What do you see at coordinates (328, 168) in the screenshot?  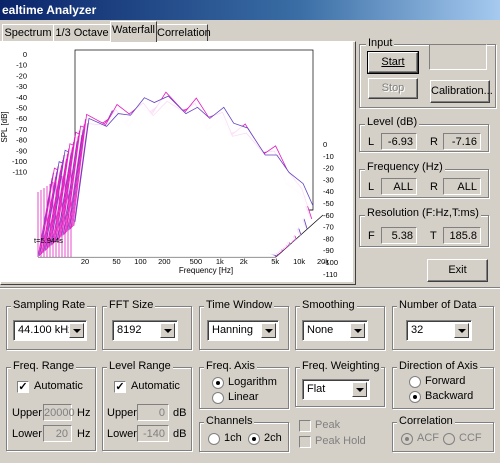 I see `z-tick-label: -20` at bounding box center [328, 168].